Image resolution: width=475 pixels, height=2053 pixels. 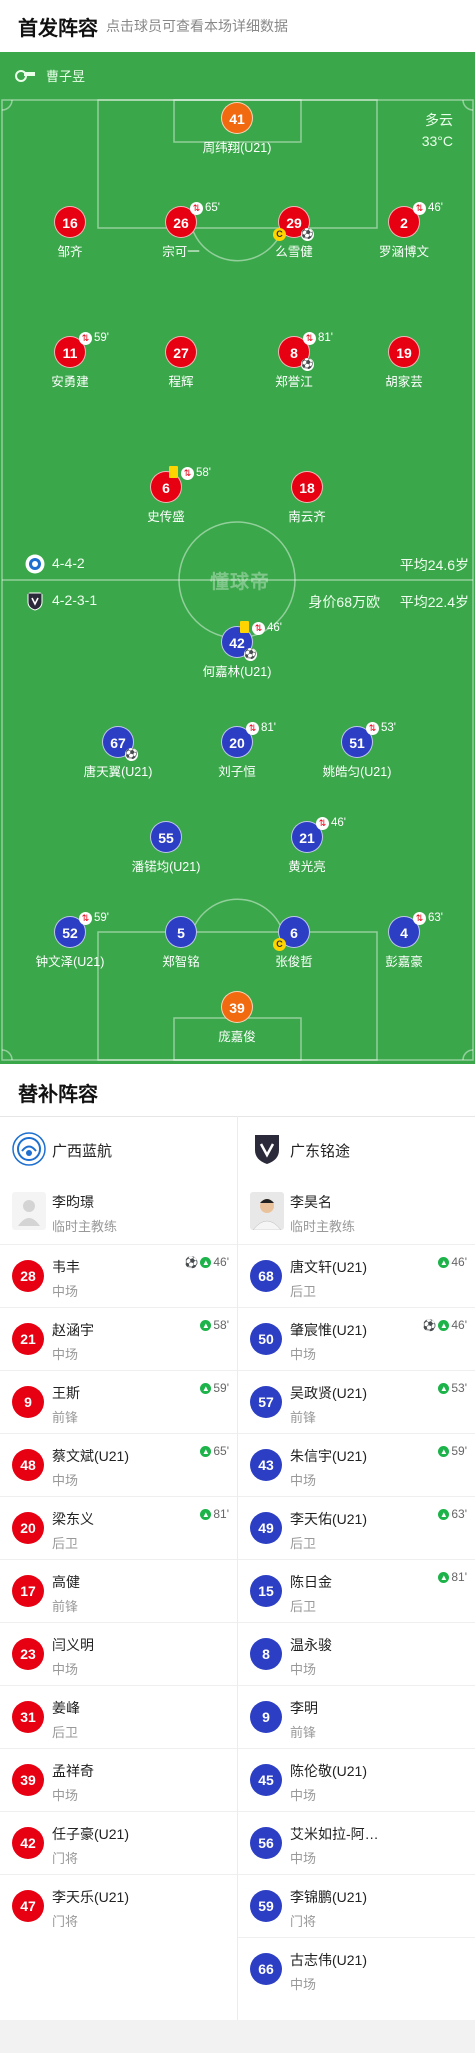 I want to click on bench-player-row: 9 李明 前锋, so click(x=356, y=1716).